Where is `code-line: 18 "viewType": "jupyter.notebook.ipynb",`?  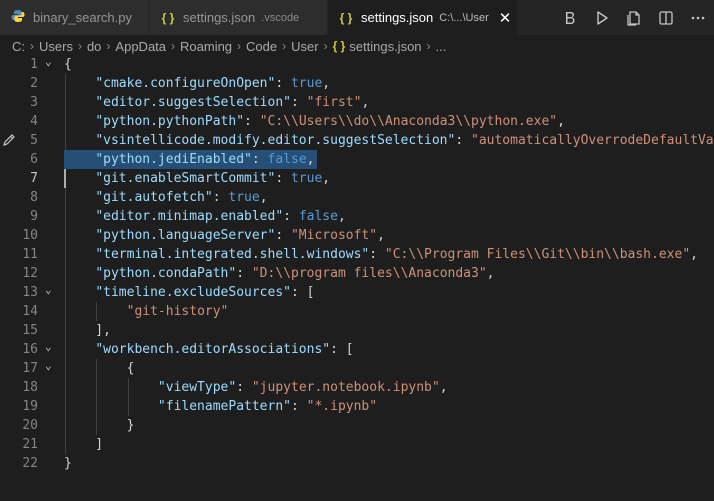
code-line: 18 "viewType": "jupyter.notebook.ipynb", is located at coordinates (357, 387).